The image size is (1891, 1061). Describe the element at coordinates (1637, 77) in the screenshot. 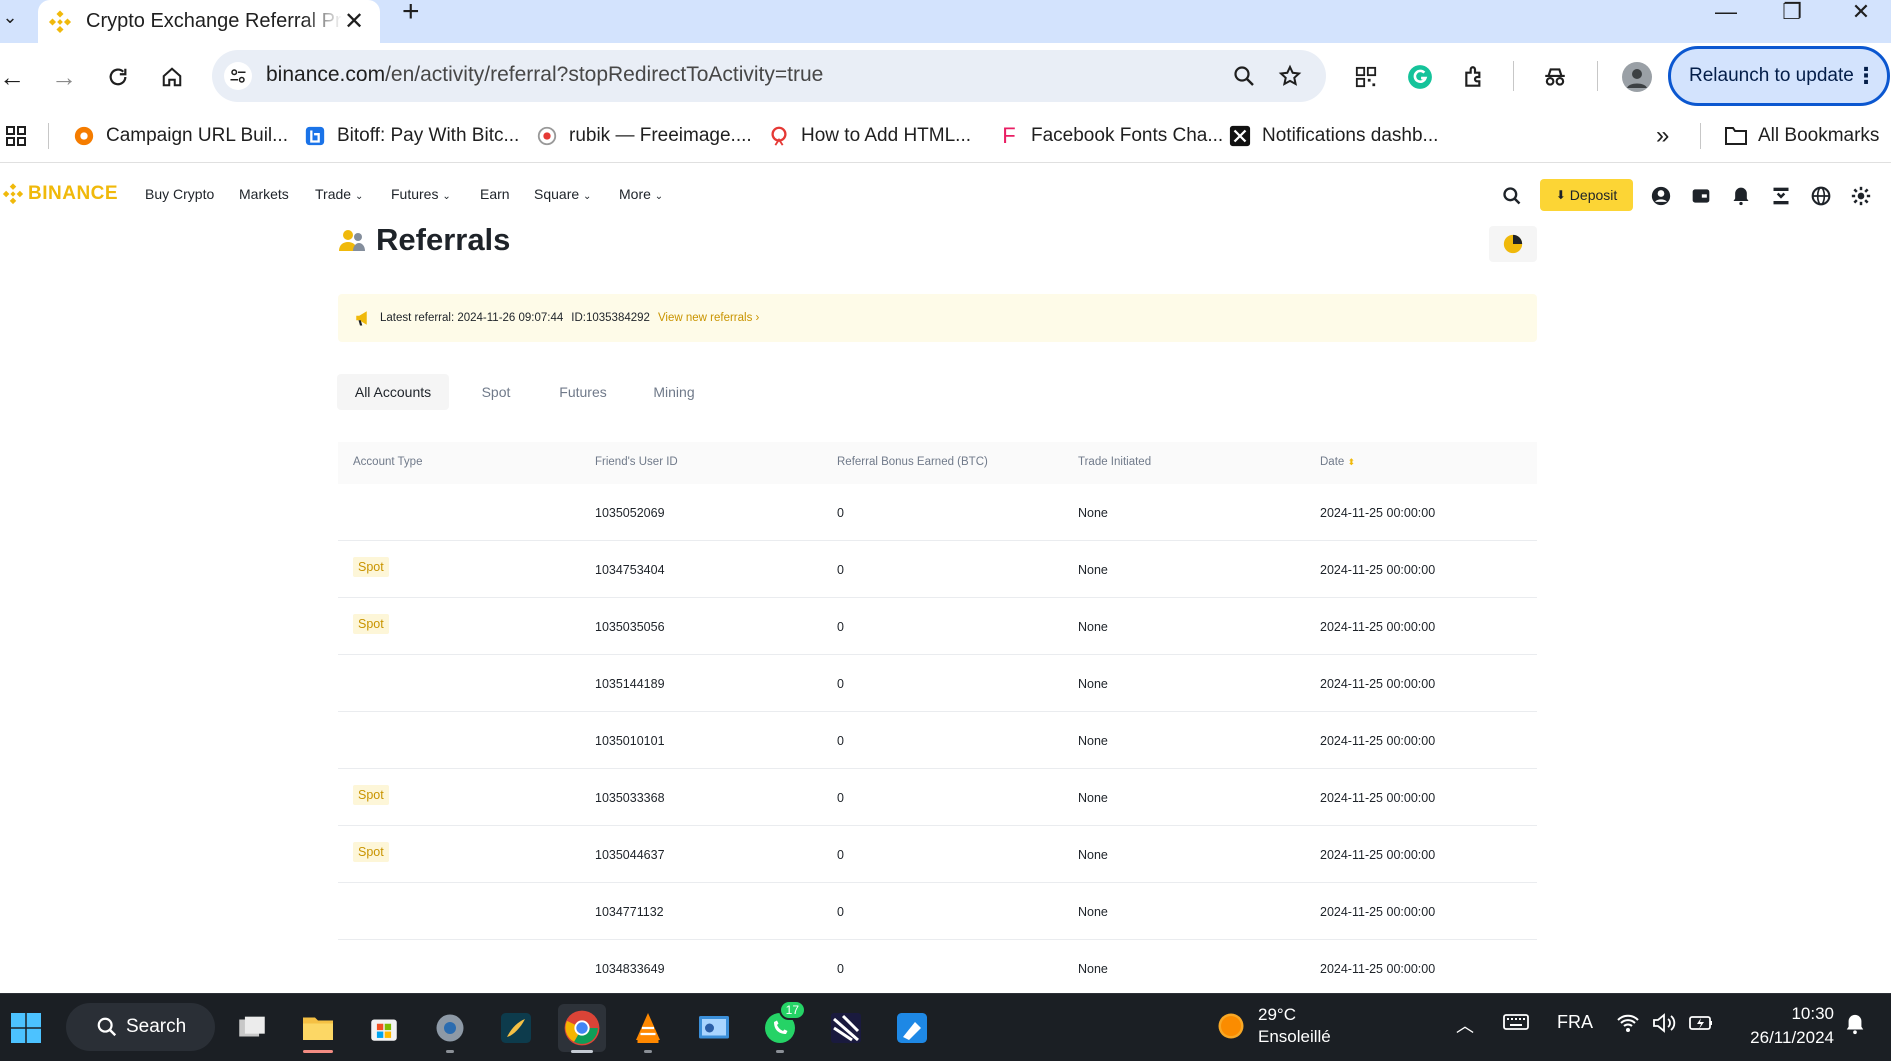

I see `profile-avatar` at that location.